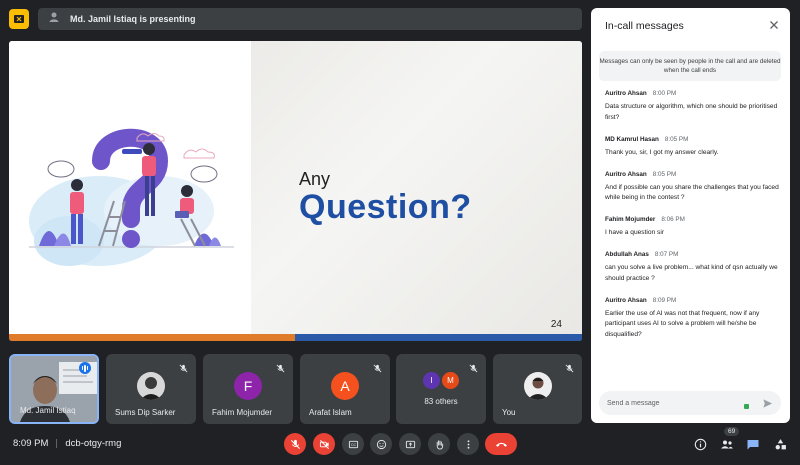 This screenshot has width=800, height=465. I want to click on present-screen-icon, so click(410, 444).